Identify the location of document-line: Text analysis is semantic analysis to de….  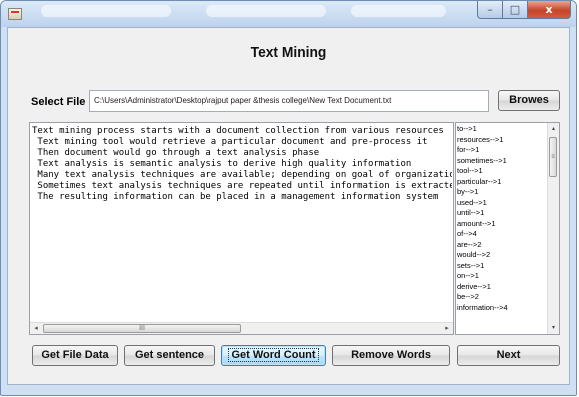
(222, 164).